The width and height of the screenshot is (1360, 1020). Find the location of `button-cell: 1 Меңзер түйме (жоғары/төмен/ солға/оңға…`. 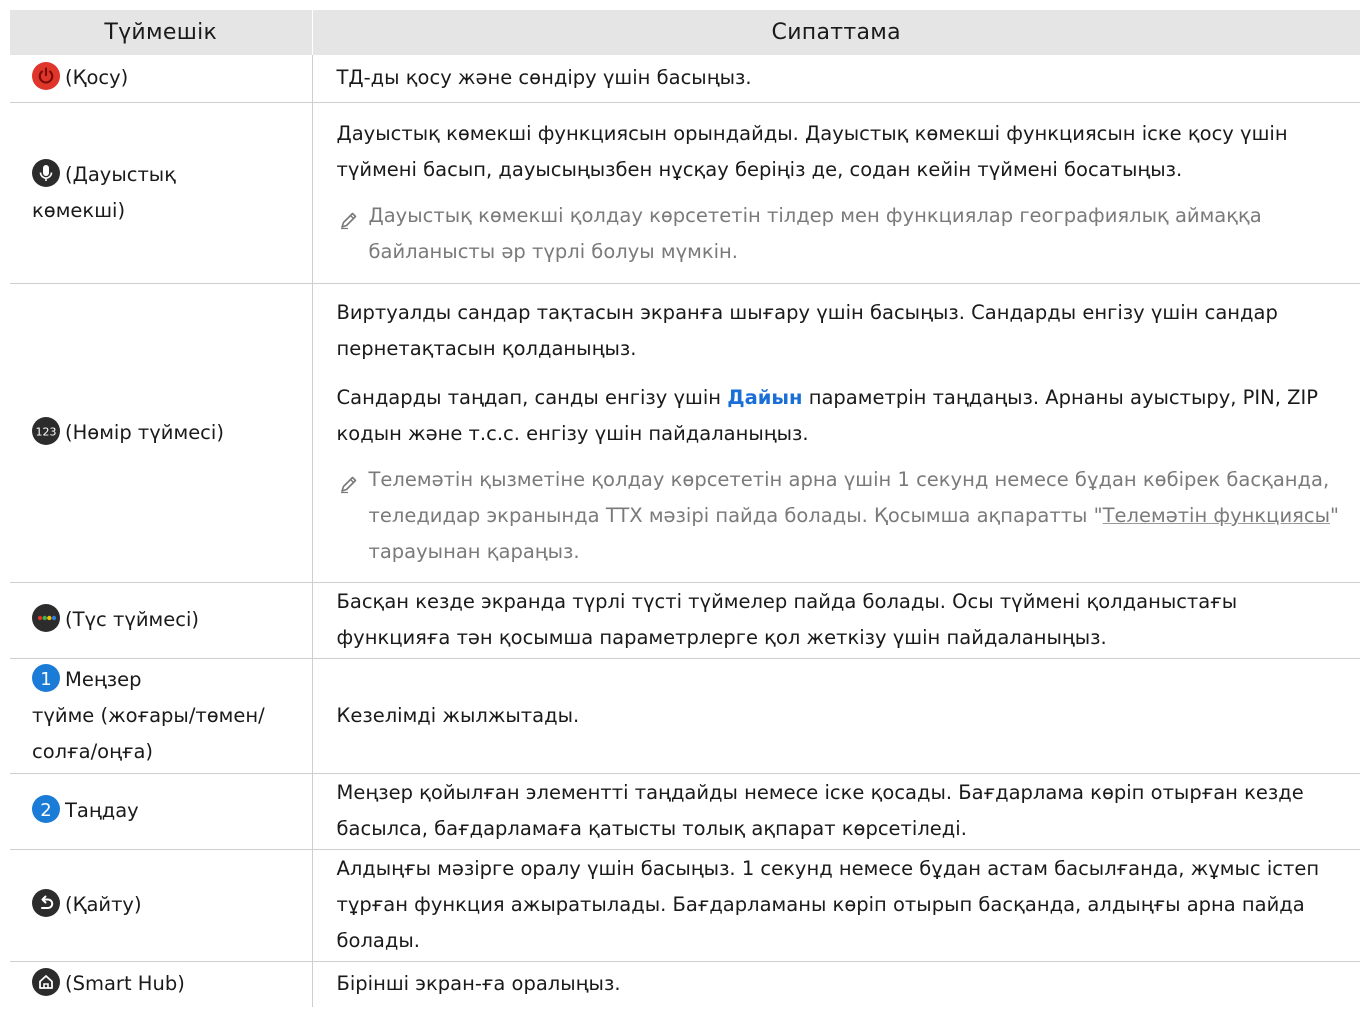

button-cell: 1 Меңзер түйме (жоғары/төмен/ солға/оңға… is located at coordinates (161, 716).